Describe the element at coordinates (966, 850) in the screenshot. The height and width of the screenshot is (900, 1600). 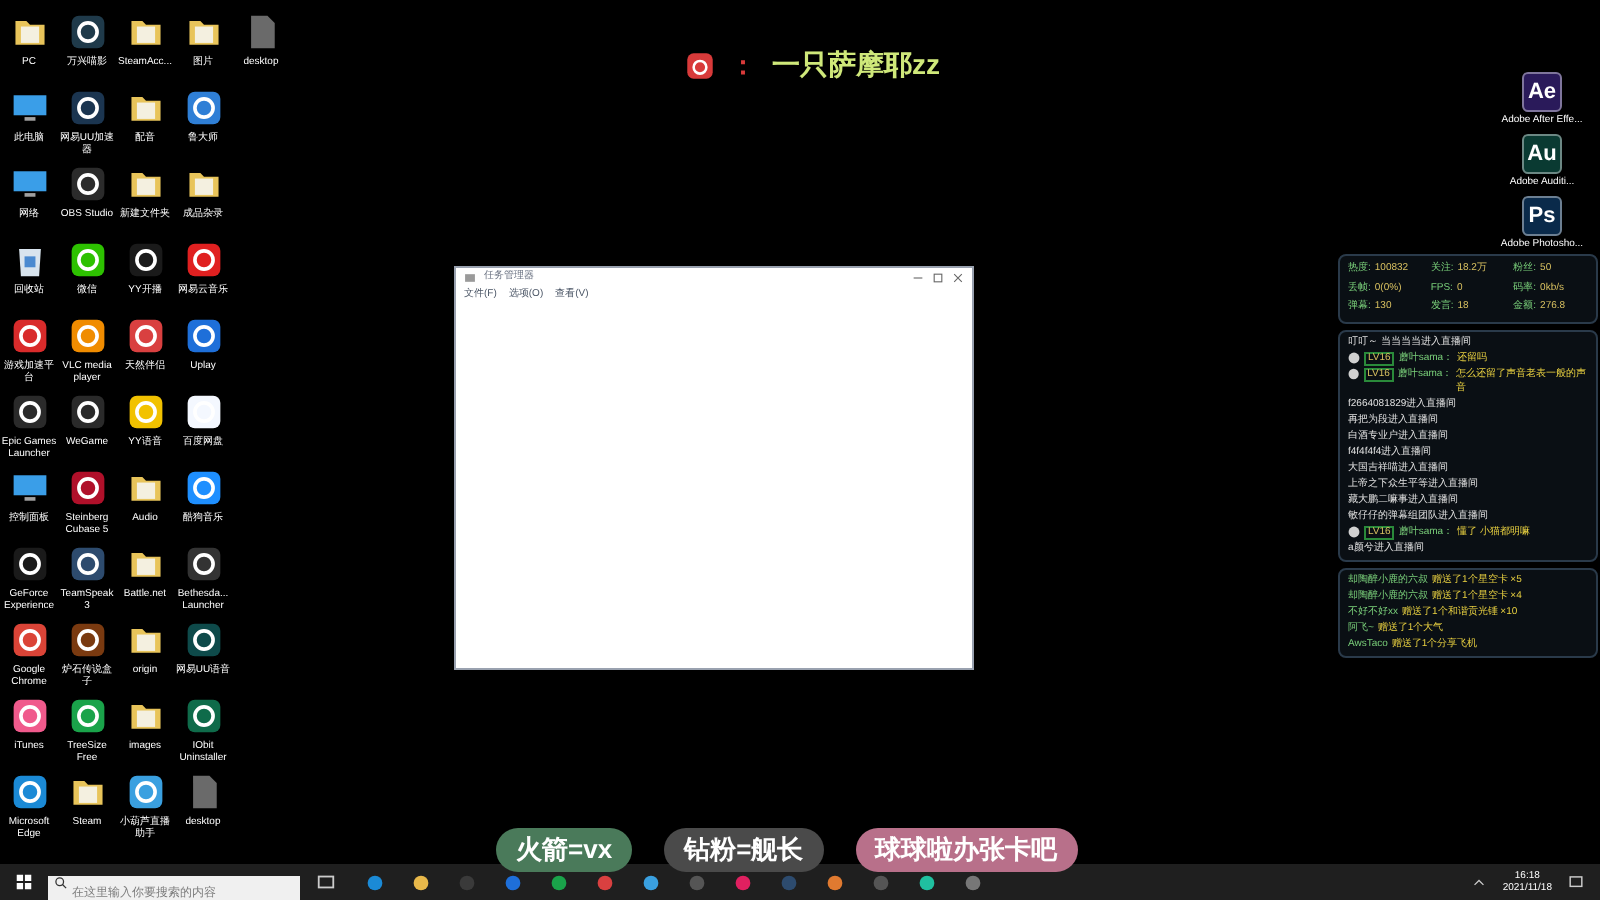
I see `overlay-tag: 球球啦办张卡吧` at that location.